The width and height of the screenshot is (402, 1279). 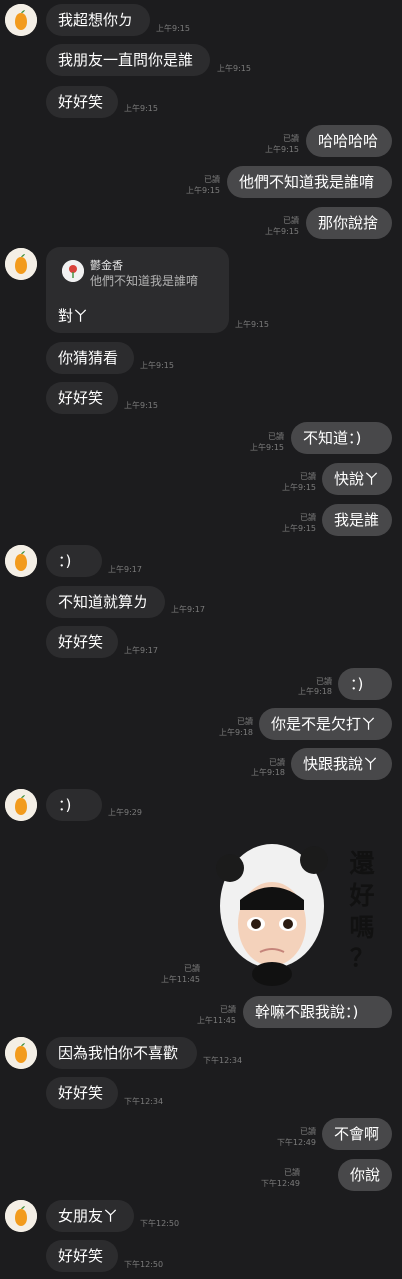 What do you see at coordinates (125, 812) in the screenshot?
I see `message-time: 上午9:29` at bounding box center [125, 812].